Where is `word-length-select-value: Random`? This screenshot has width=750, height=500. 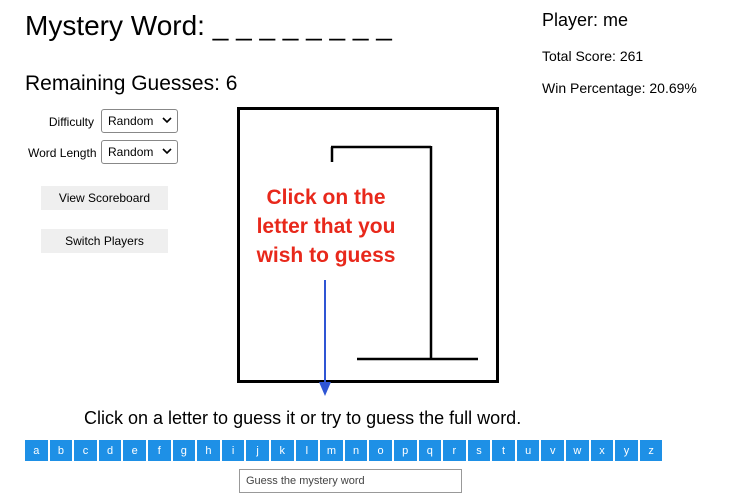 word-length-select-value: Random is located at coordinates (131, 152).